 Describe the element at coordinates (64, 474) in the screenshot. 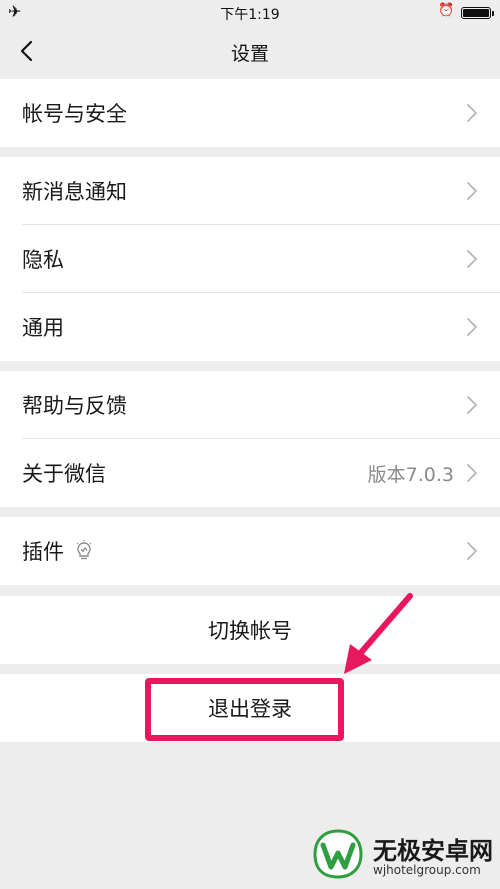

I see `settings-item-label: 关于微信` at that location.